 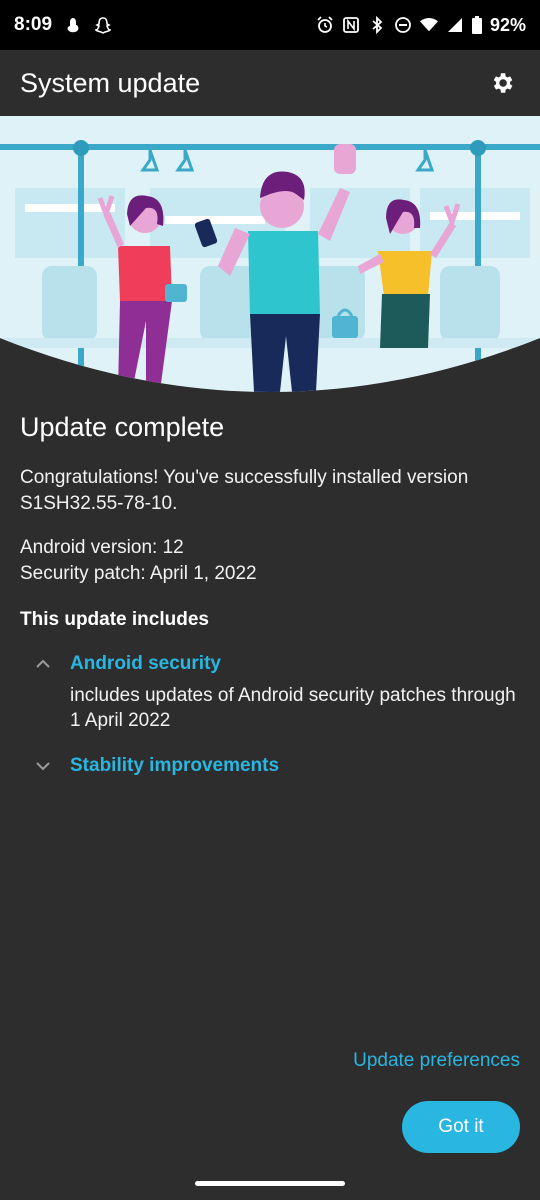 I want to click on list-item-stability: Stability improvements, so click(x=270, y=766).